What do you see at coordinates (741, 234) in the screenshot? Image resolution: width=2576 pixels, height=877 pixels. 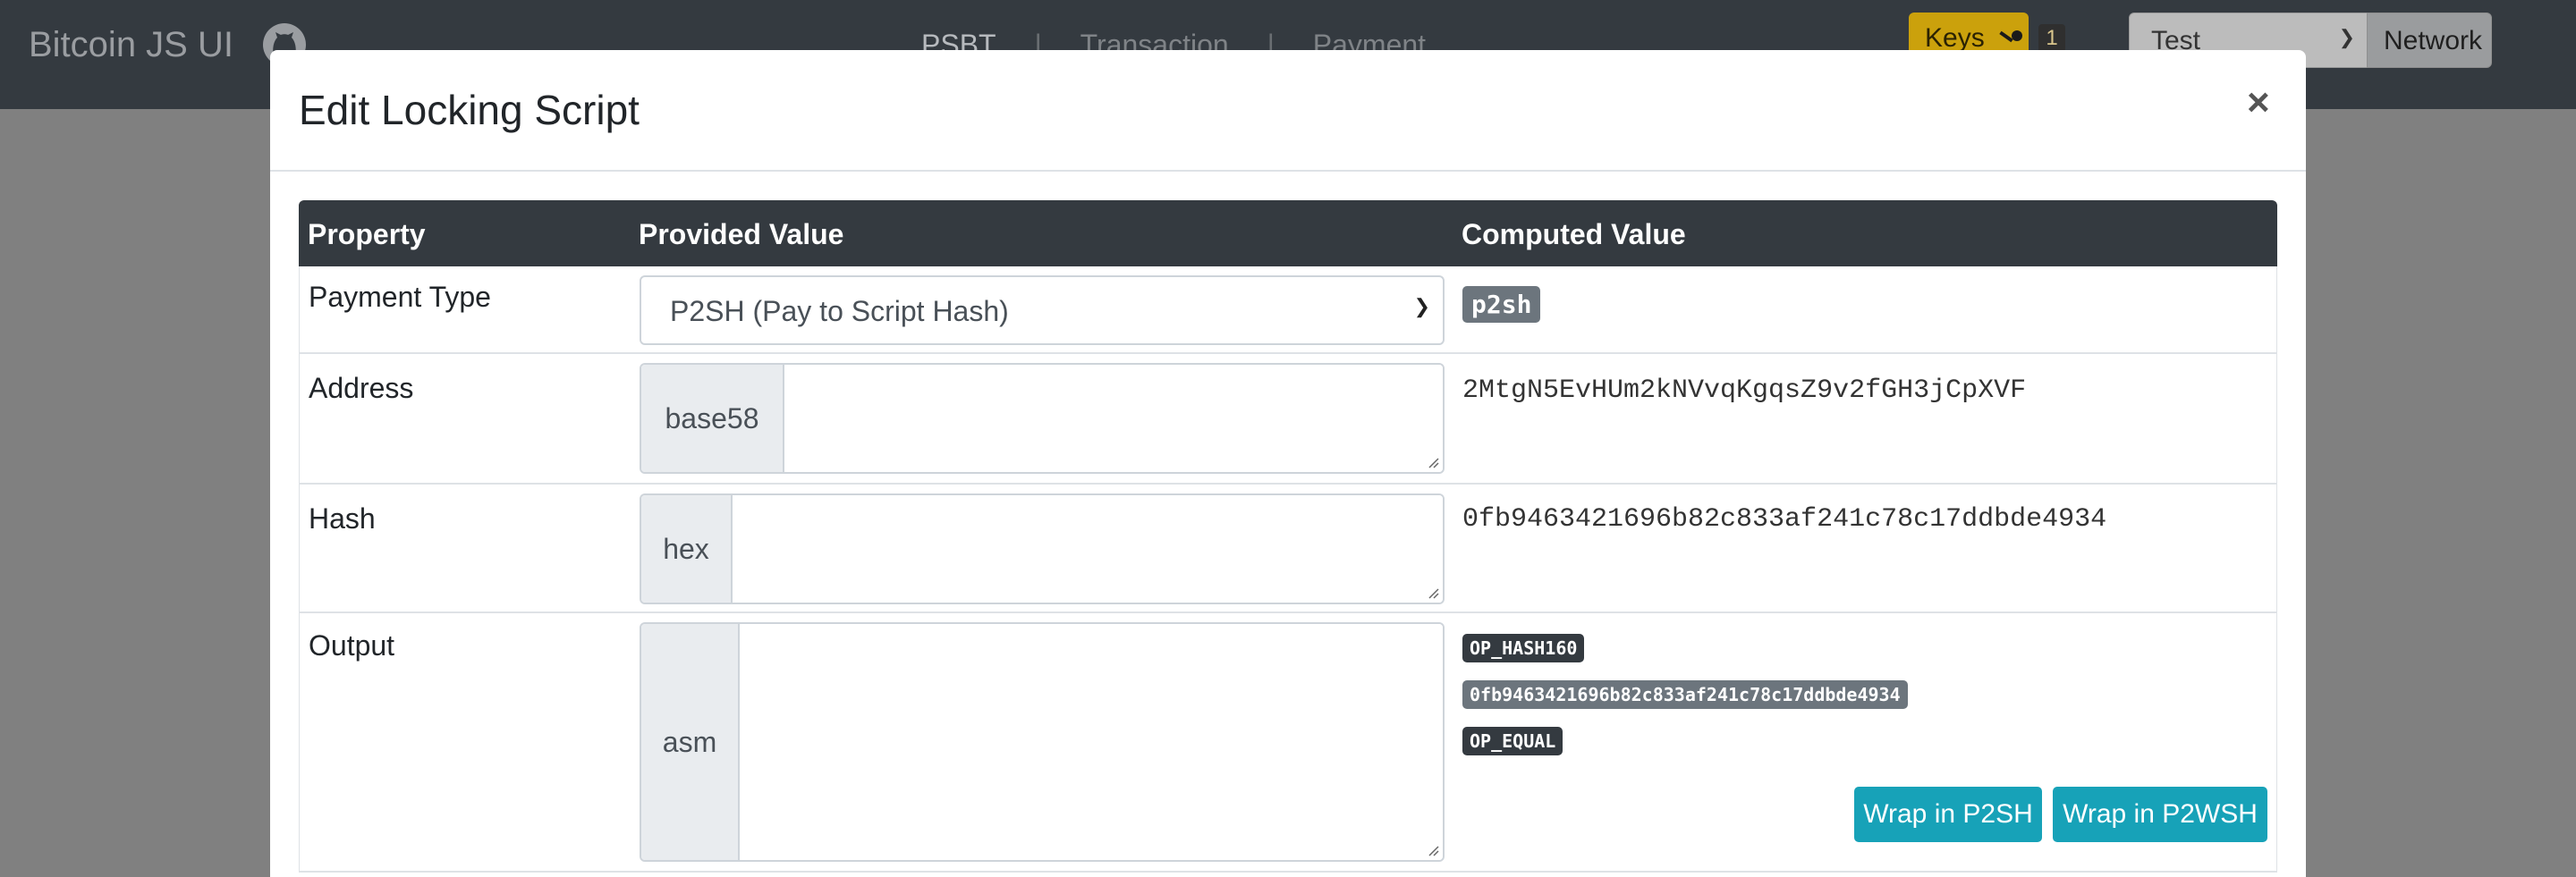 I see `header-provided-value: Provided Value` at bounding box center [741, 234].